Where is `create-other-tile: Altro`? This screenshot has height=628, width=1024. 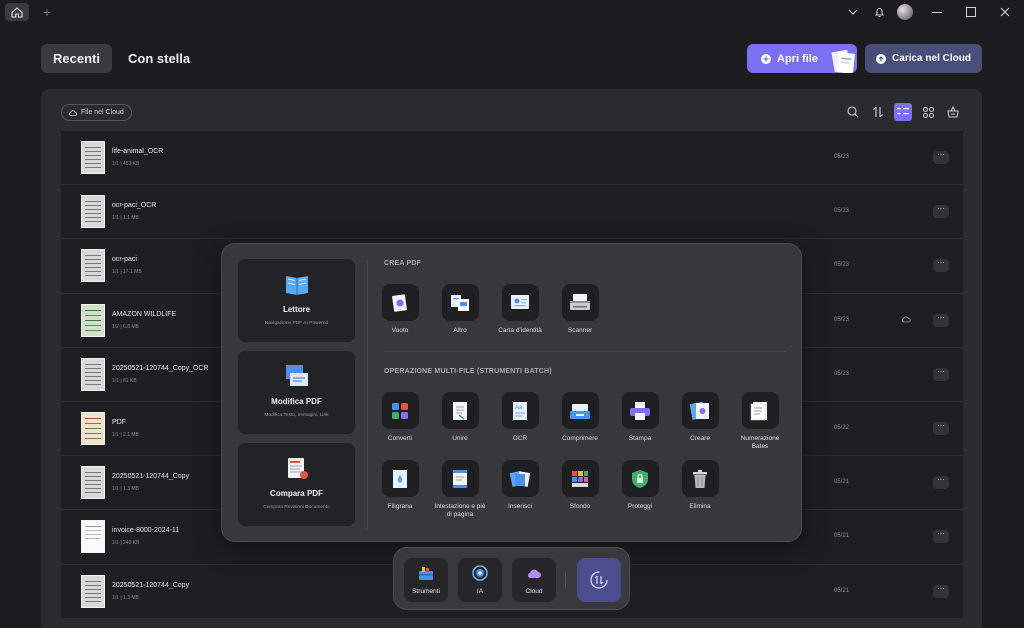
create-other-tile: Altro is located at coordinates (460, 309).